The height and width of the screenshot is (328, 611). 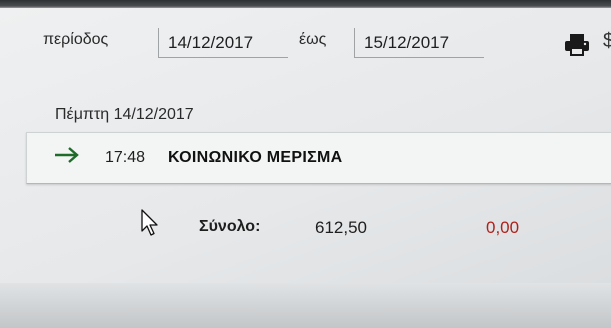 I want to click on to-date-field: 15/12/2017, so click(x=419, y=43).